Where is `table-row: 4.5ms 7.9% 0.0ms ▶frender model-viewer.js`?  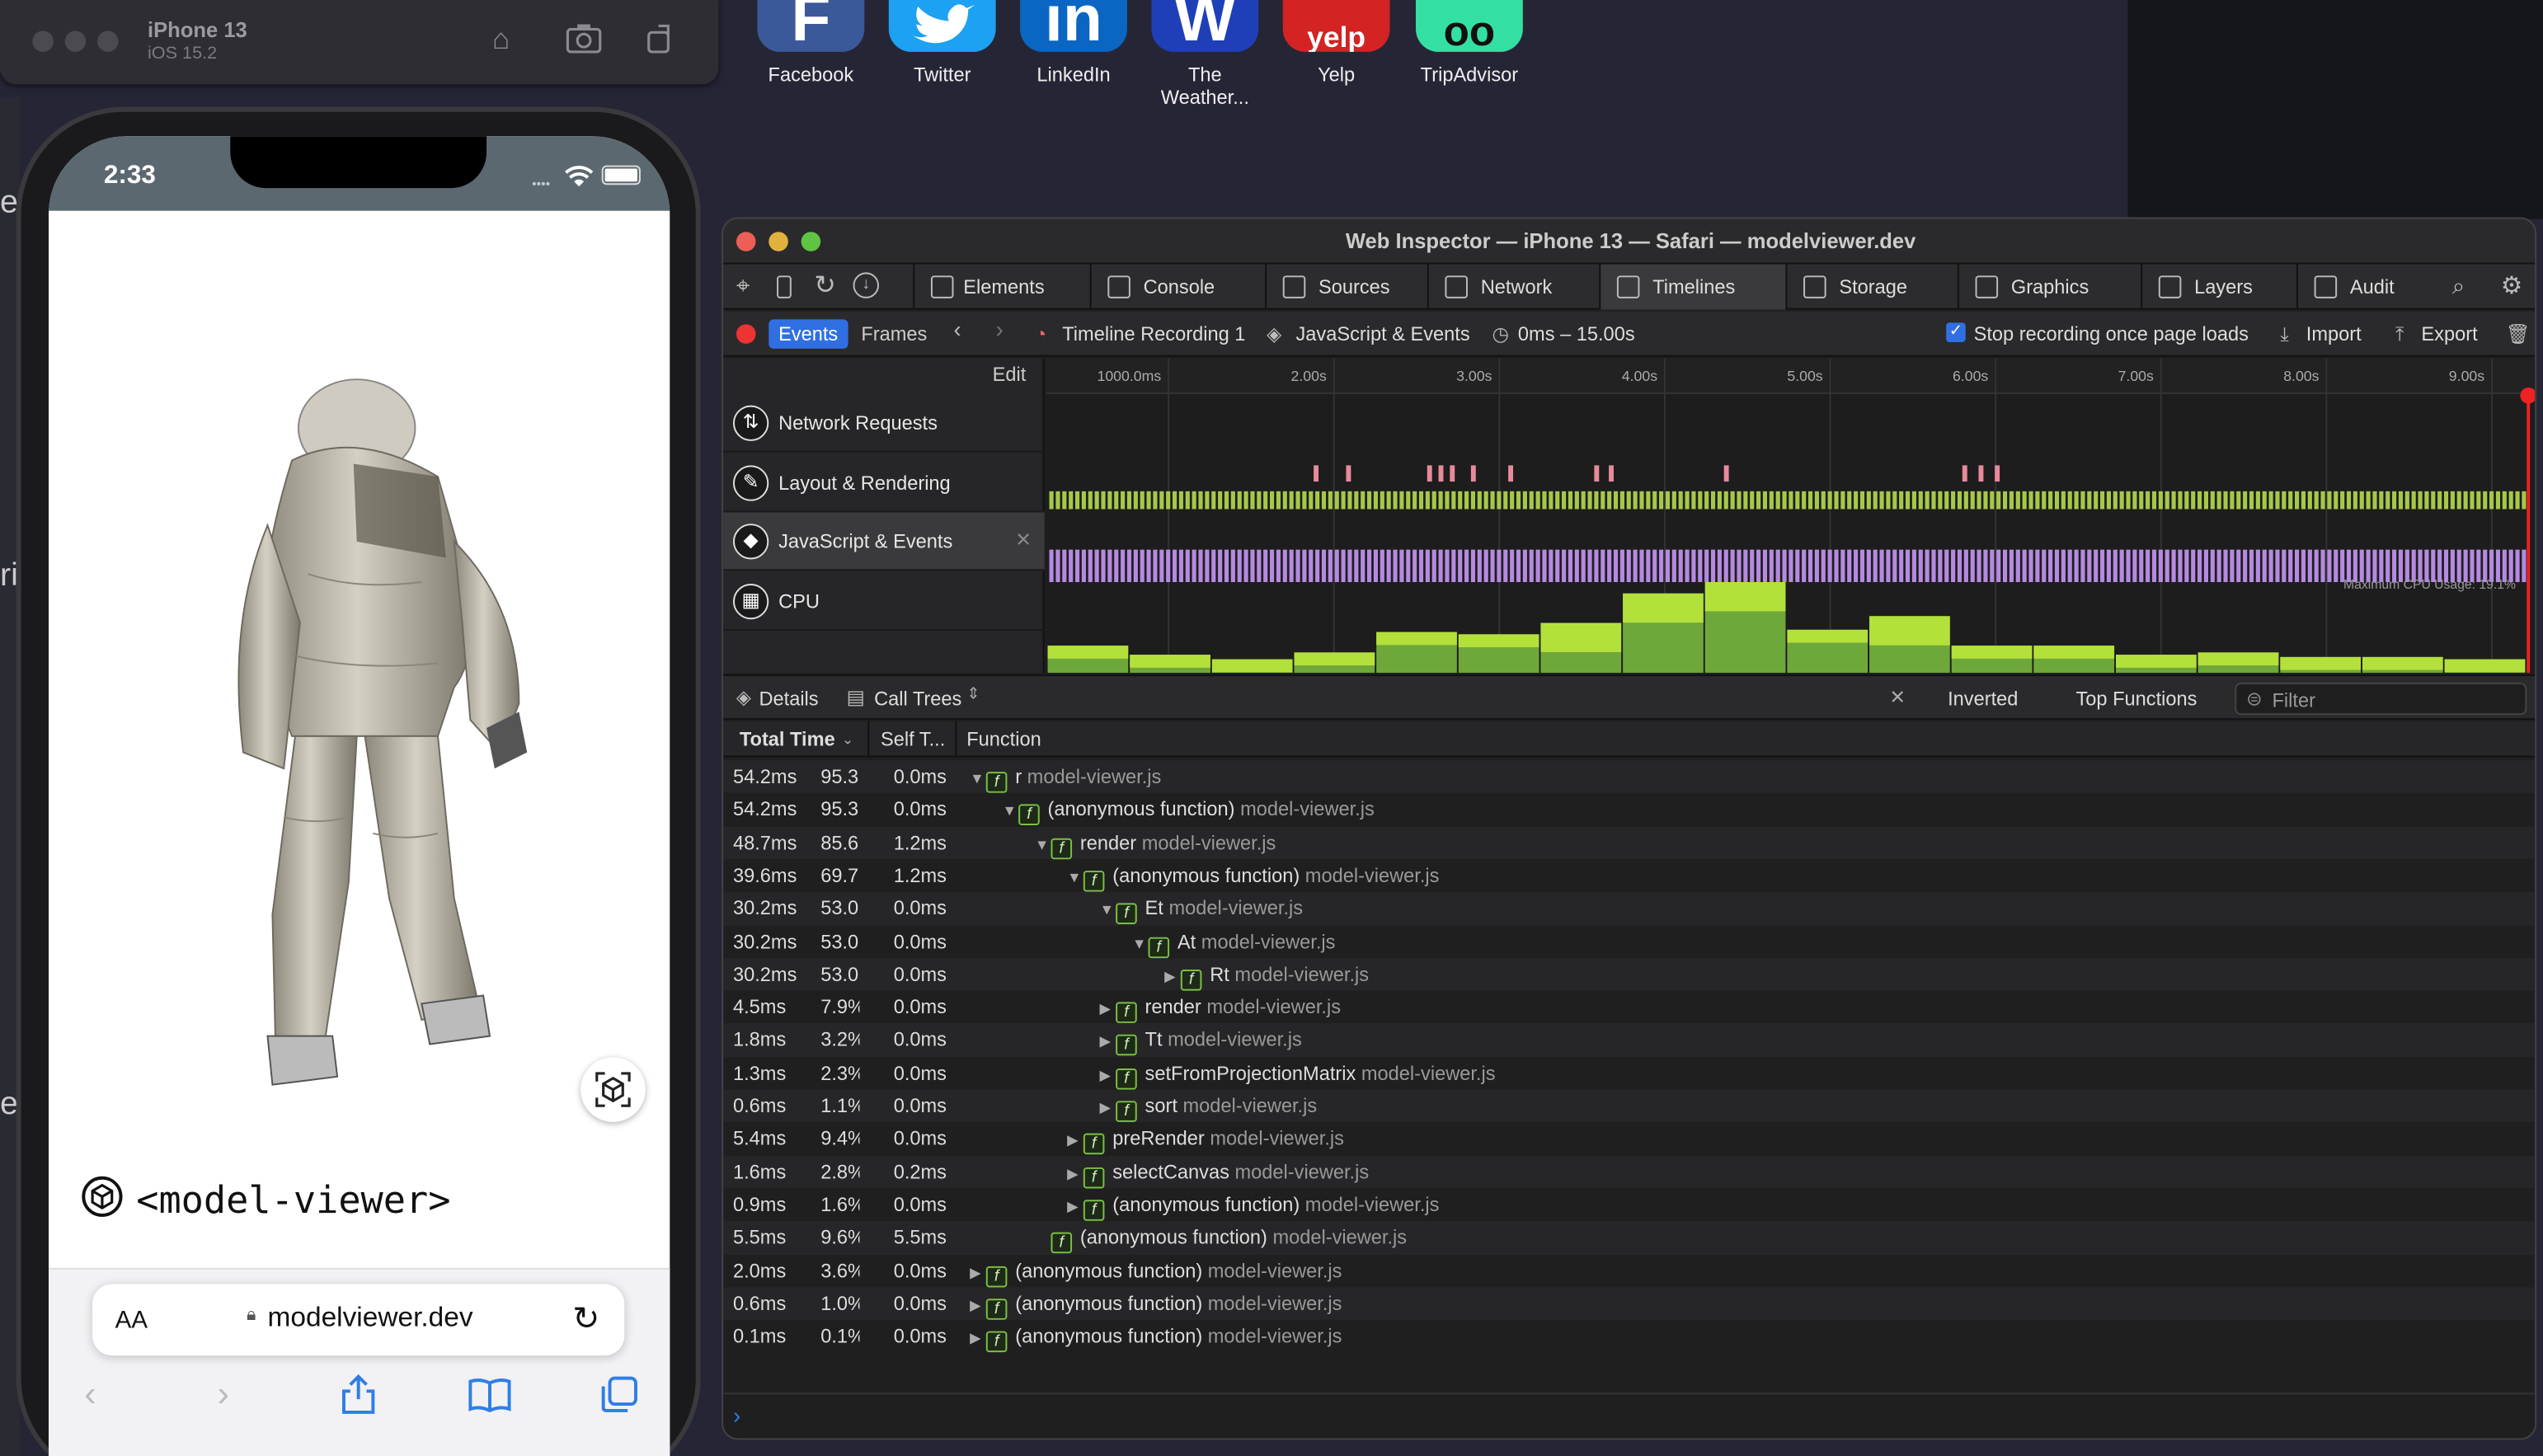
table-row: 4.5ms 7.9% 0.0ms ▶frender model-viewer.js is located at coordinates (1629, 1007).